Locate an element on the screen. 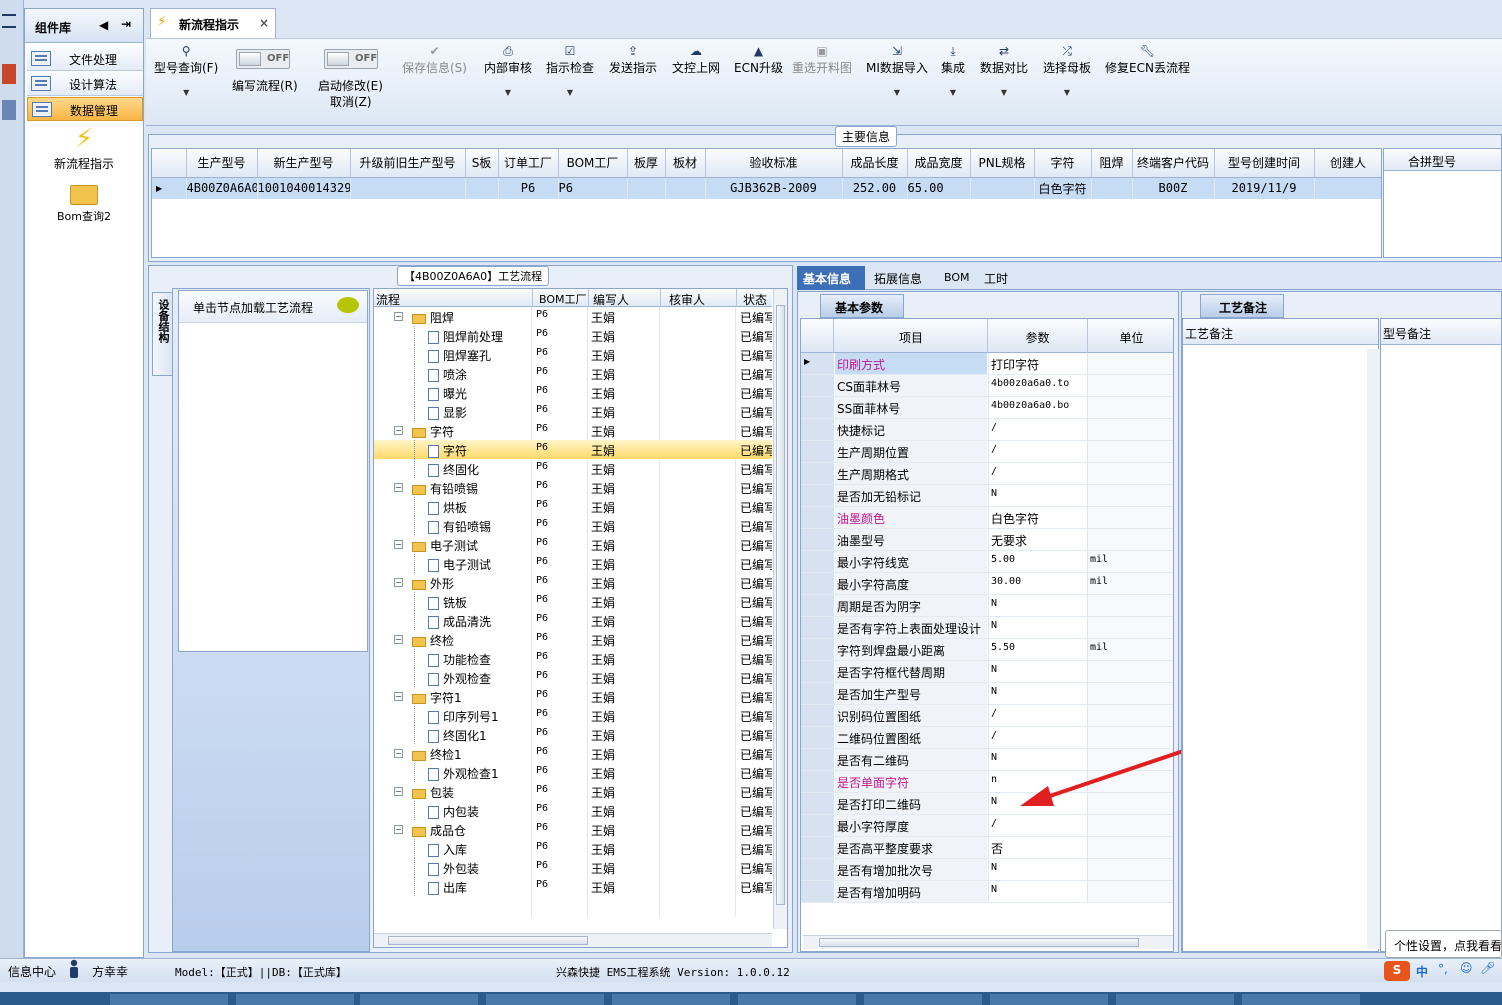 The image size is (1502, 1005). param-value: 无要求 is located at coordinates (1037, 539).